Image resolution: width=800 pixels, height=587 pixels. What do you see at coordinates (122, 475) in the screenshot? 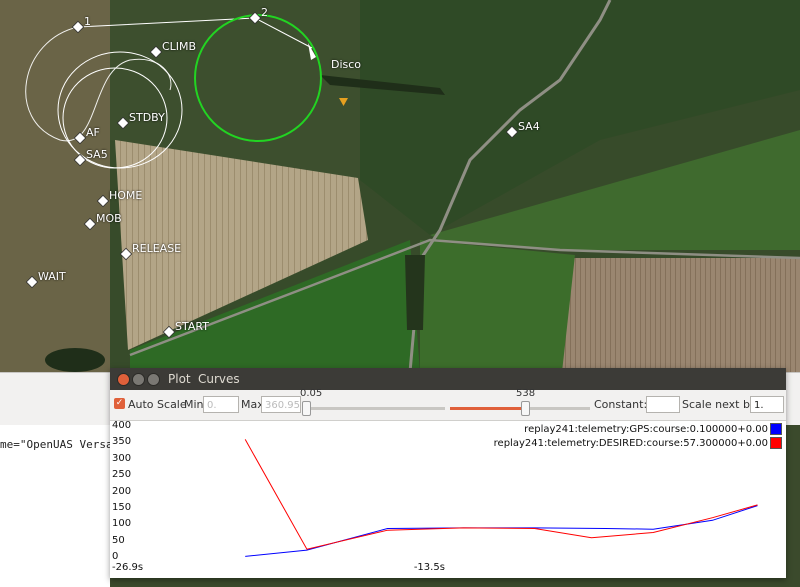
I see `y-tick-label: 250` at bounding box center [122, 475].